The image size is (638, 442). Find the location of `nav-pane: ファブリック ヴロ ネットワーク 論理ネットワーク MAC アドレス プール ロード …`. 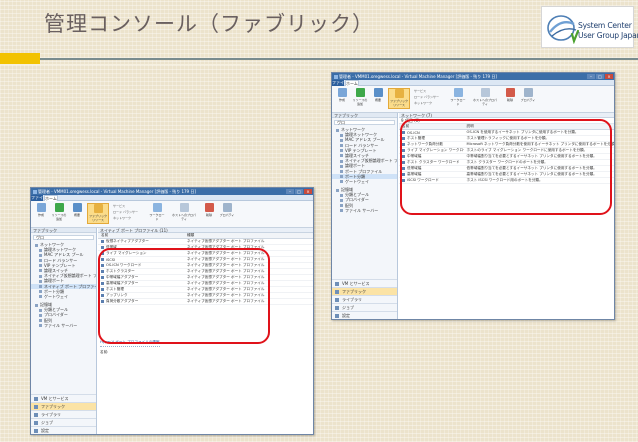

nav-pane: ファブリック ヴロ ネットワーク 論理ネットワーク MAC アドレス プール ロード … is located at coordinates (64, 331).